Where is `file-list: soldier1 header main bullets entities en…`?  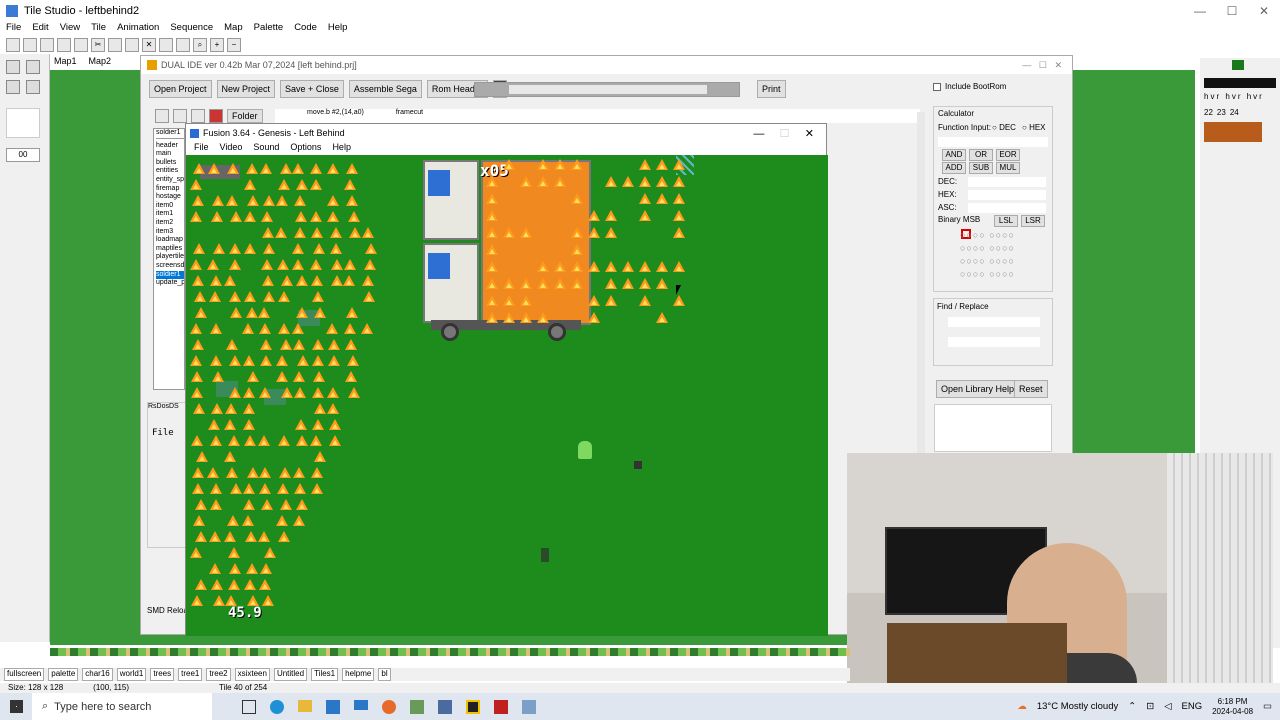 file-list: soldier1 header main bullets entities en… is located at coordinates (169, 259).